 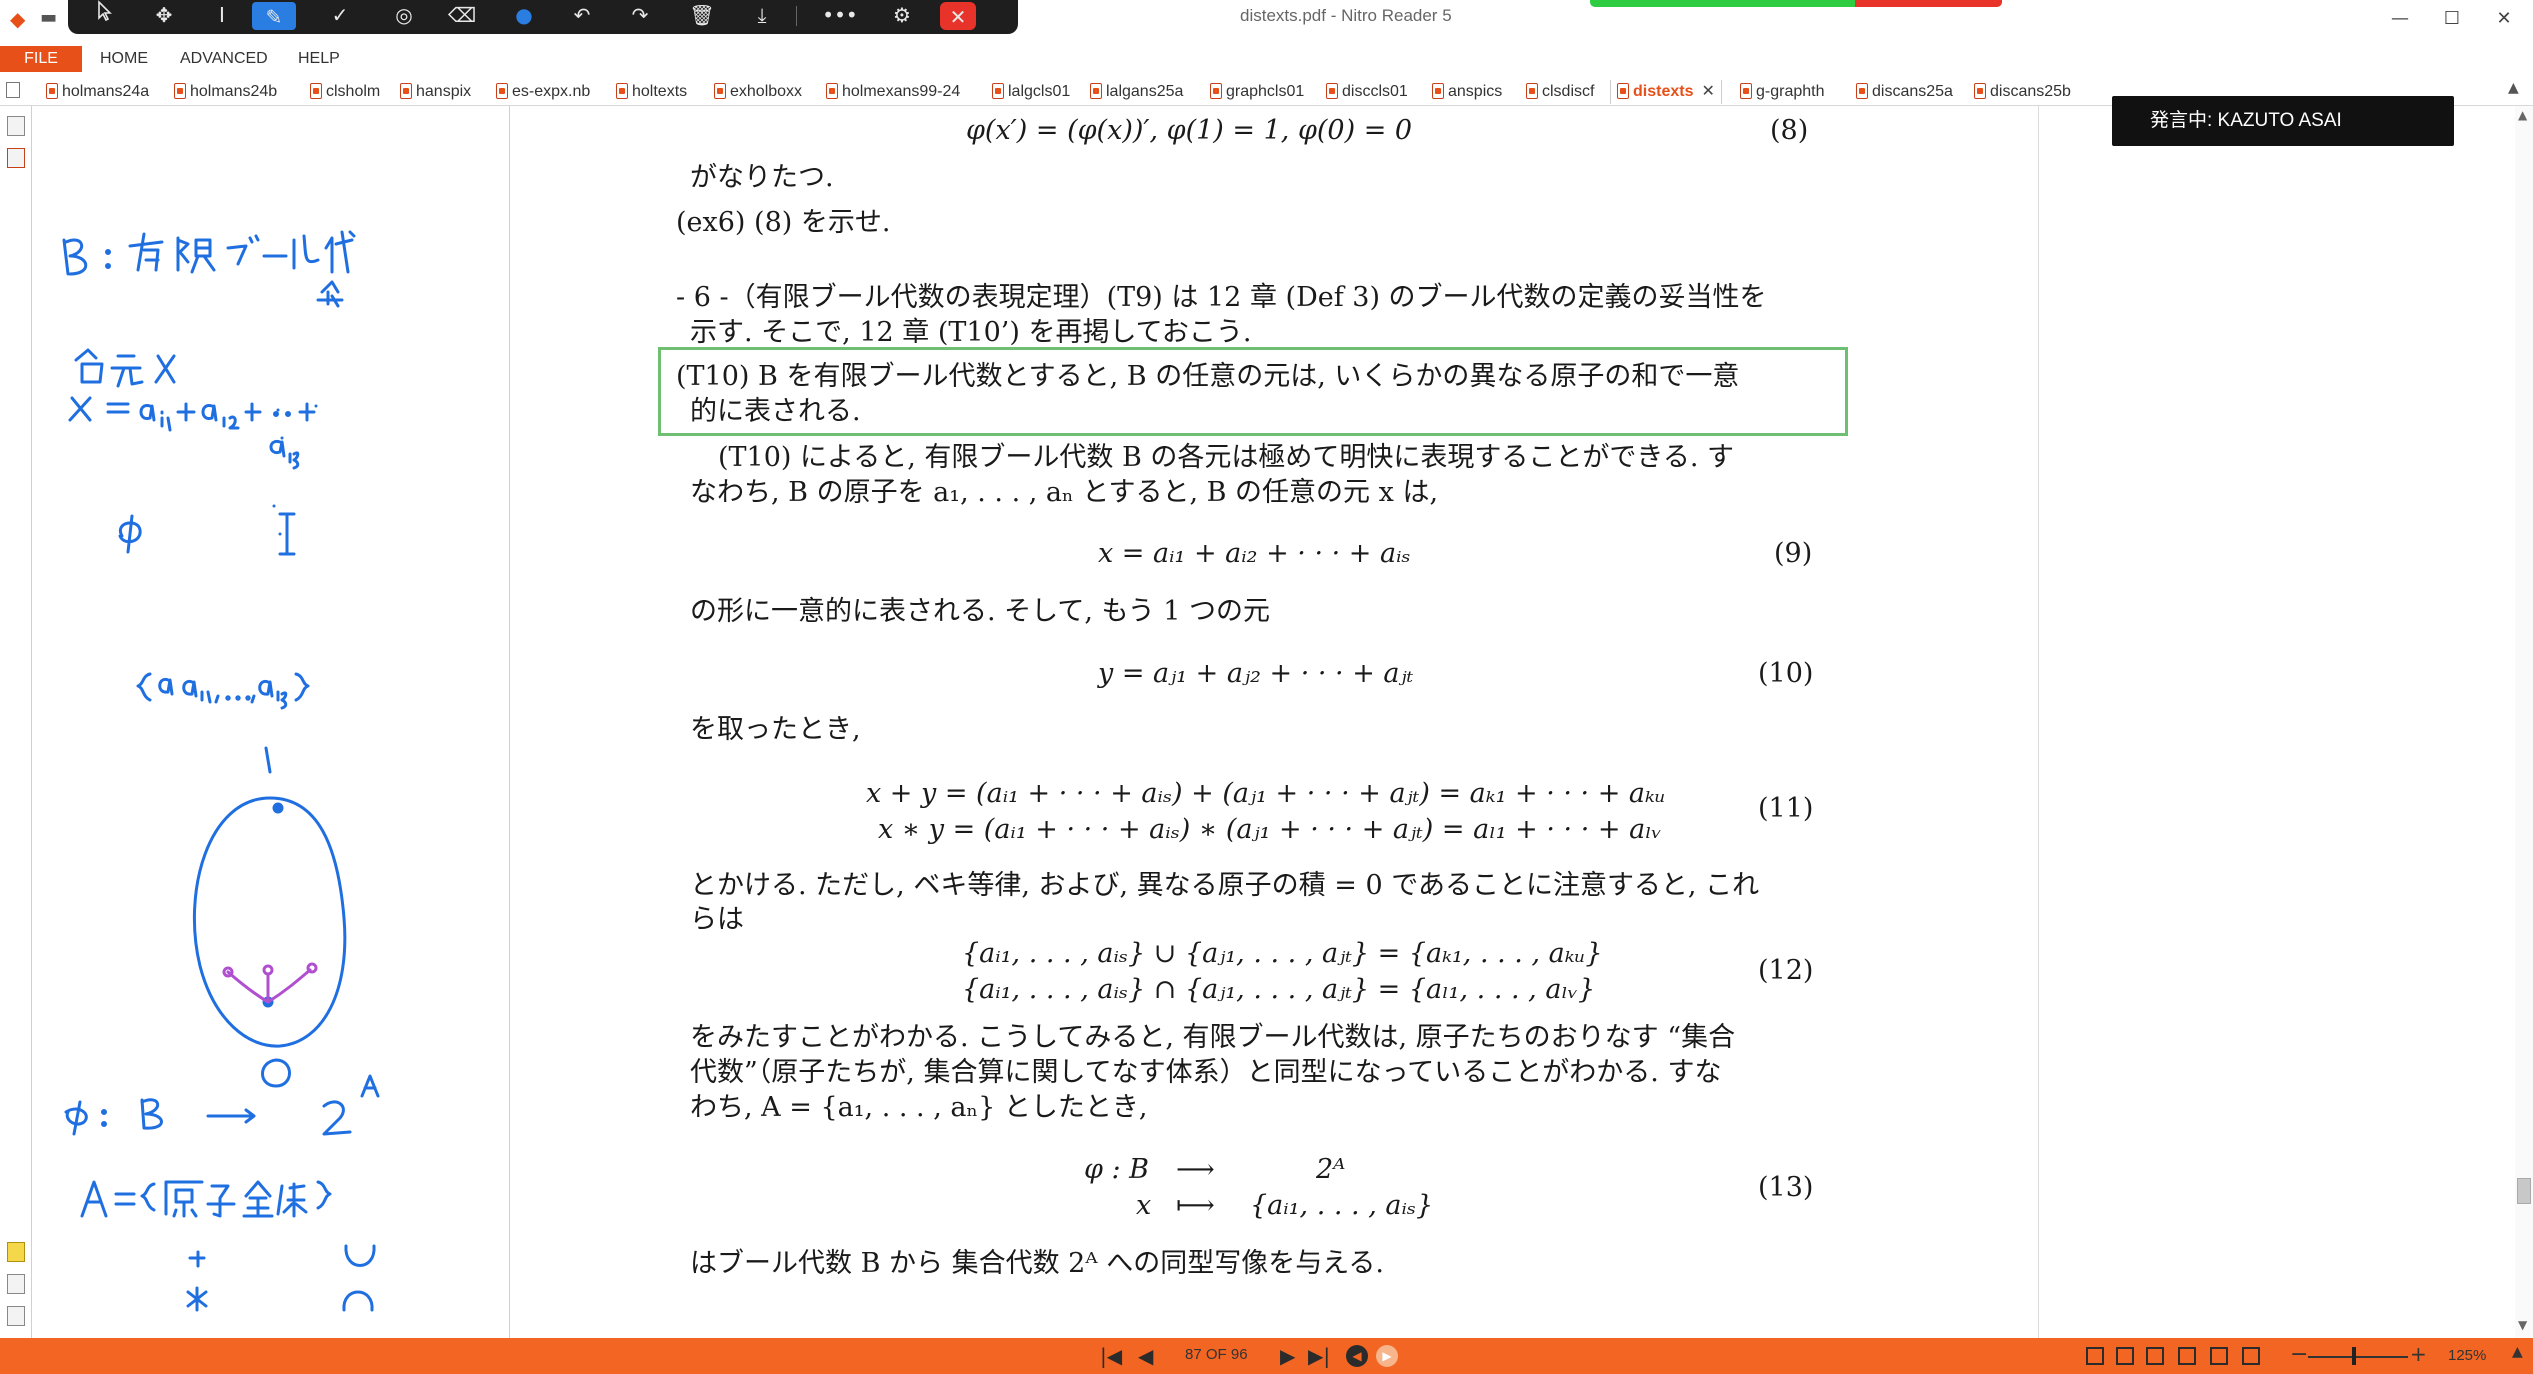 I want to click on redo-icon: ↷, so click(x=640, y=15).